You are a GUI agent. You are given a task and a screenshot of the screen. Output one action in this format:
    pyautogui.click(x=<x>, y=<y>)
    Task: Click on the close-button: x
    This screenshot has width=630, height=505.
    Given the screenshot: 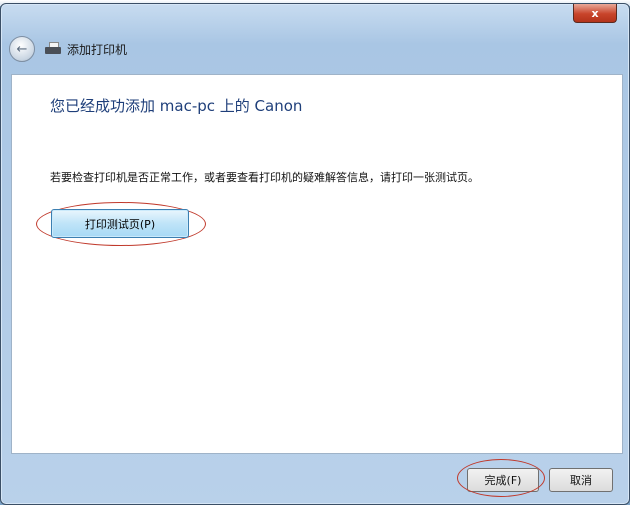 What is the action you would take?
    pyautogui.click(x=595, y=13)
    